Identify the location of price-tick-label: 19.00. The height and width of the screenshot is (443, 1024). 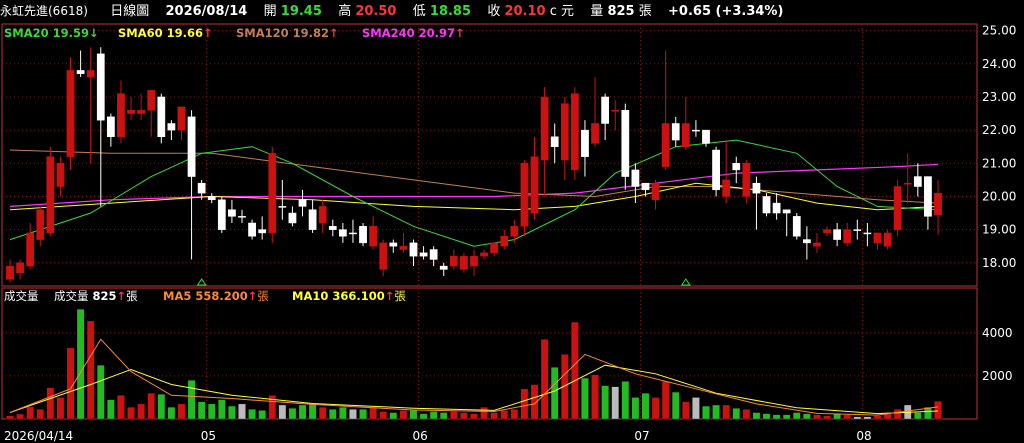
(999, 230).